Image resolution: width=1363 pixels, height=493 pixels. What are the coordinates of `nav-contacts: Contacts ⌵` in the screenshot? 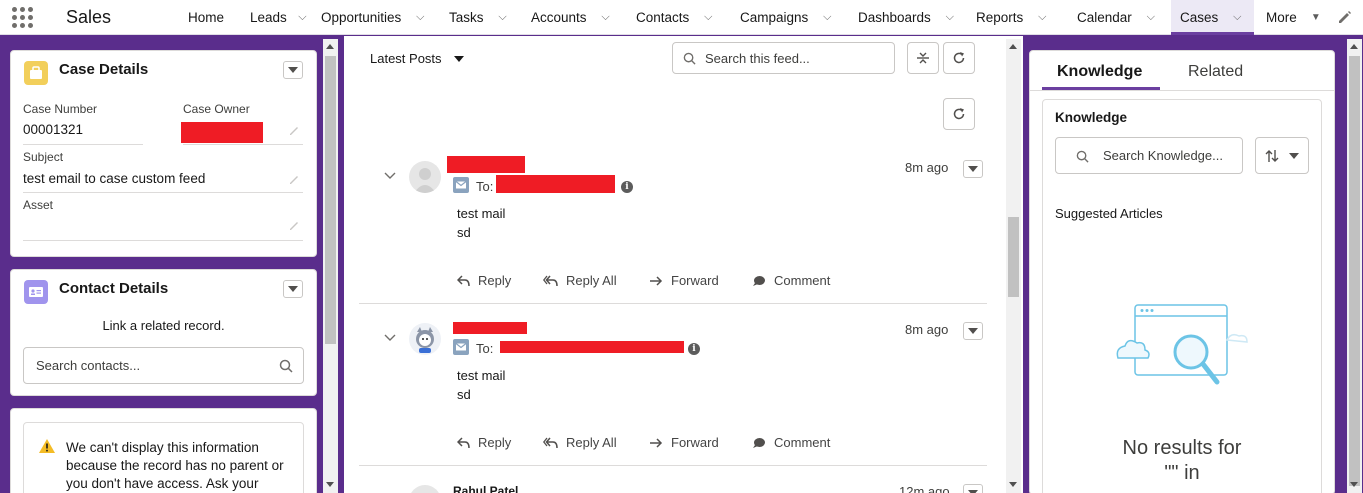 It's located at (679, 17).